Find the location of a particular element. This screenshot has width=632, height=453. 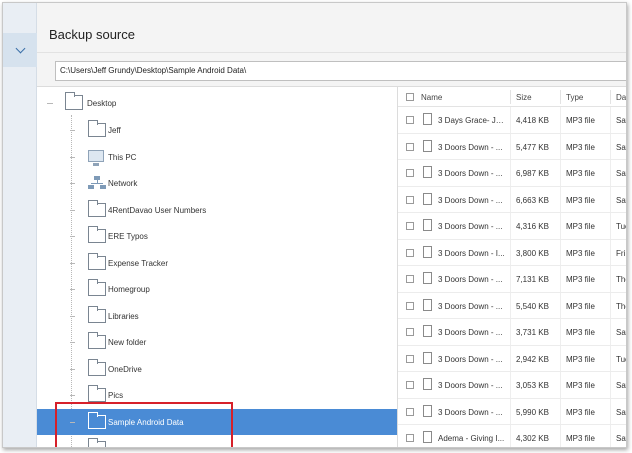

file-row: 3 Doors Down - ... 3,053 KB MP3 file Sat is located at coordinates (512, 385).